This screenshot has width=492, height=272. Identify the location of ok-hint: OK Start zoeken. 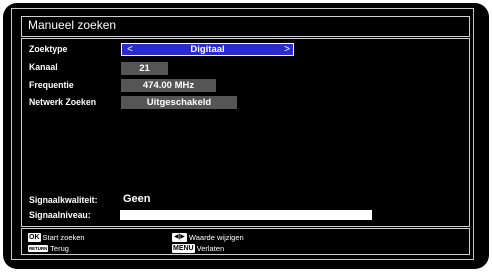
(56, 237).